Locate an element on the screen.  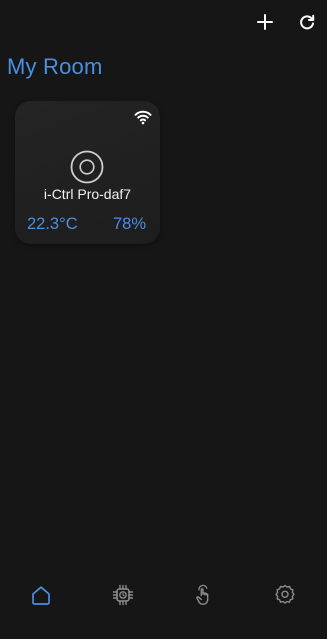
gear-icon is located at coordinates (285, 594).